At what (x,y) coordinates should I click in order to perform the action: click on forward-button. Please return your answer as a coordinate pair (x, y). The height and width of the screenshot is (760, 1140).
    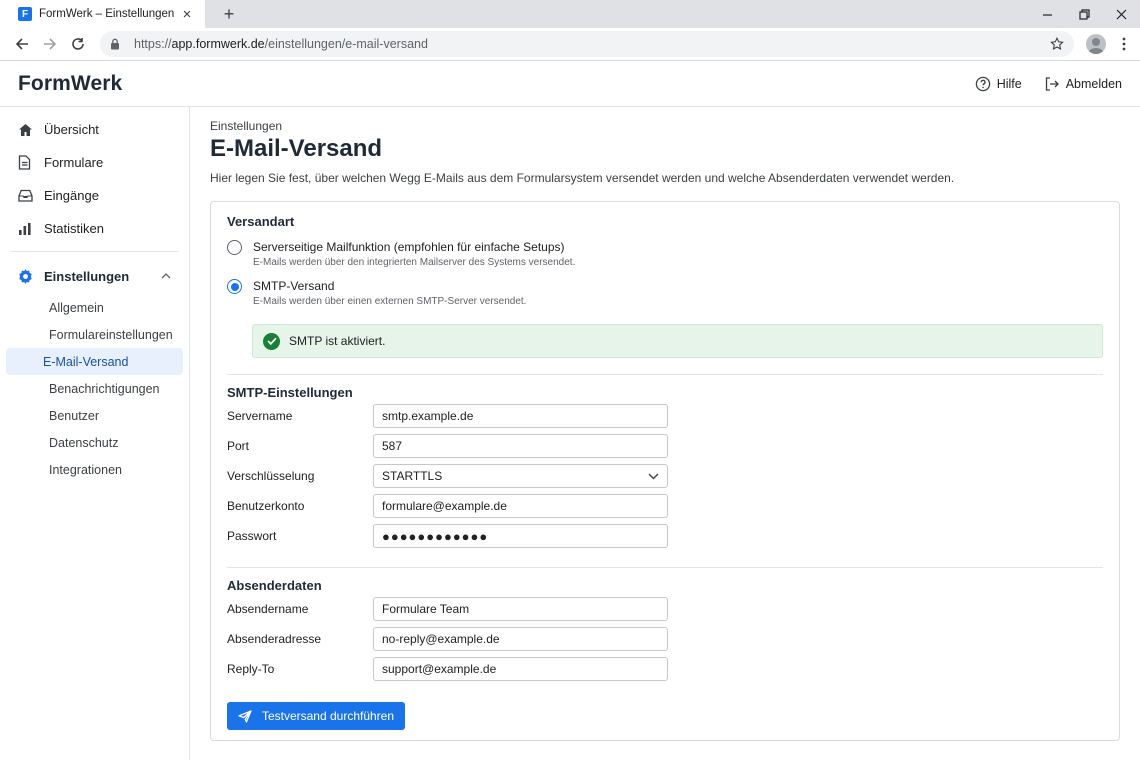
    Looking at the image, I should click on (50, 44).